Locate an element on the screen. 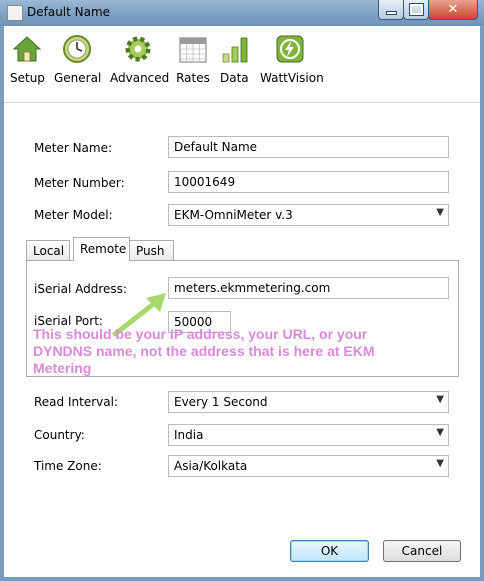 Image resolution: width=484 pixels, height=581 pixels. tab-local: Local is located at coordinates (48, 250).